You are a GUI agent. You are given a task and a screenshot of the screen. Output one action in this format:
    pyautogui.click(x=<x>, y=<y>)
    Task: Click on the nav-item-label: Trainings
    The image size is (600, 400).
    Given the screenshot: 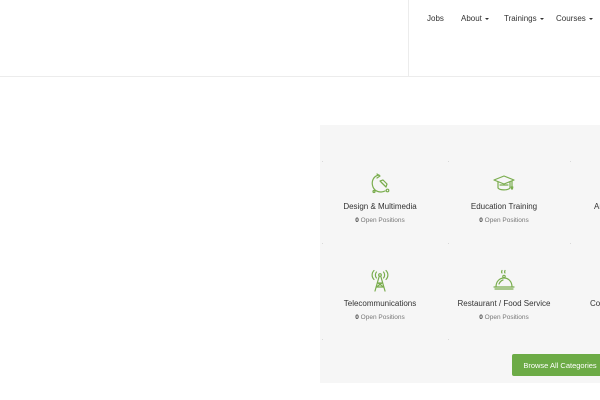 What is the action you would take?
    pyautogui.click(x=520, y=18)
    